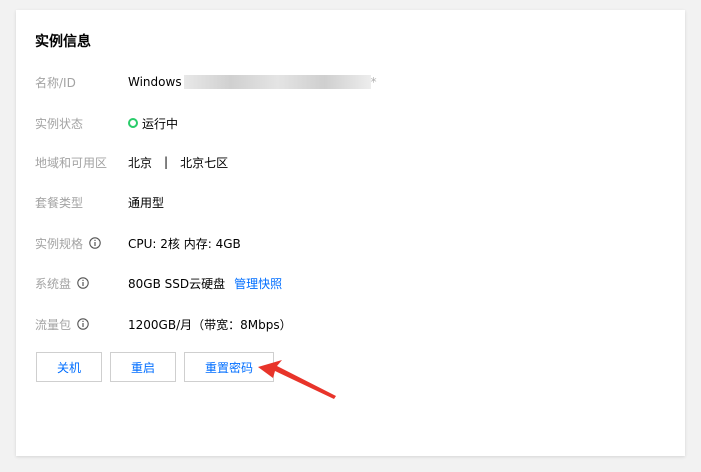 The height and width of the screenshot is (472, 701). What do you see at coordinates (59, 123) in the screenshot?
I see `status-label: 实例状态` at bounding box center [59, 123].